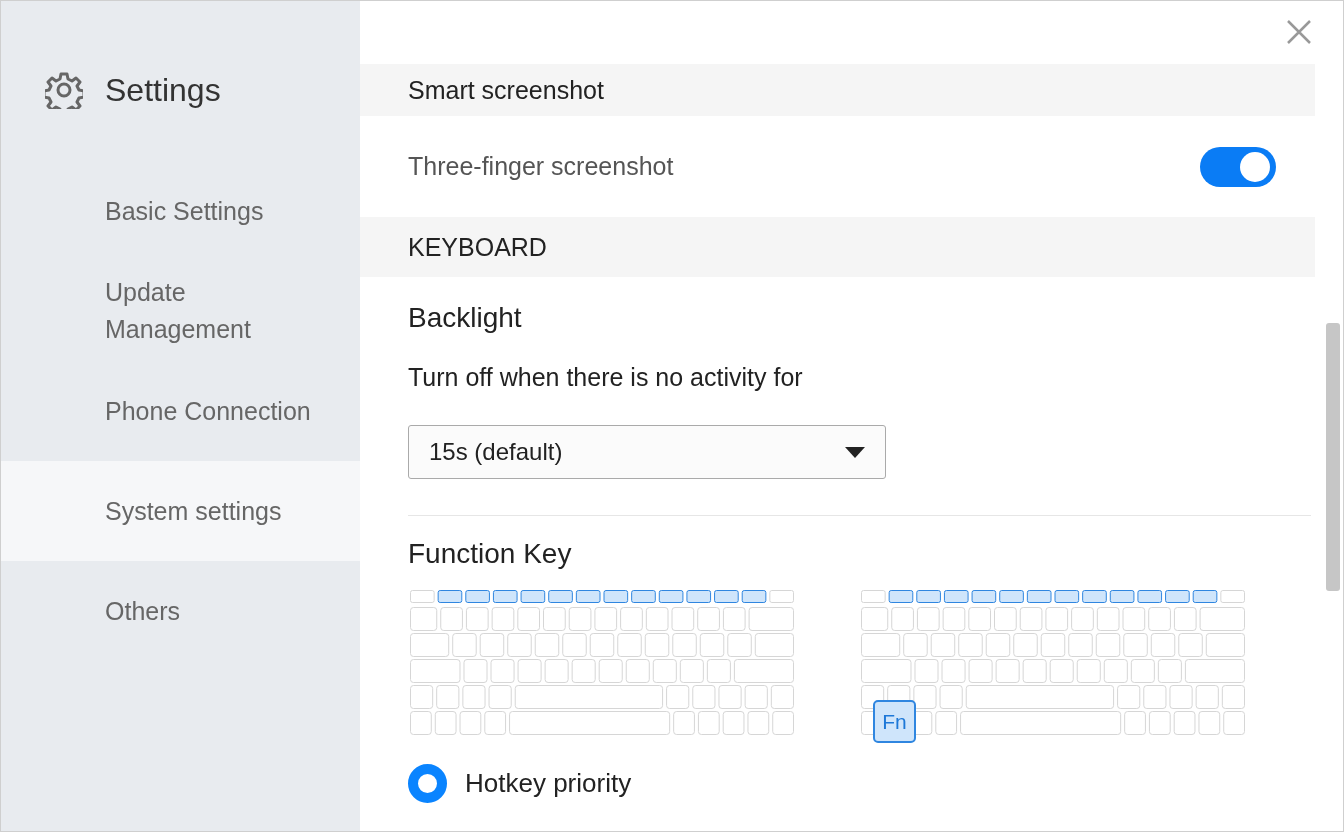 The image size is (1344, 832). Describe the element at coordinates (180, 511) in the screenshot. I see `sidebar-item: System settings` at that location.